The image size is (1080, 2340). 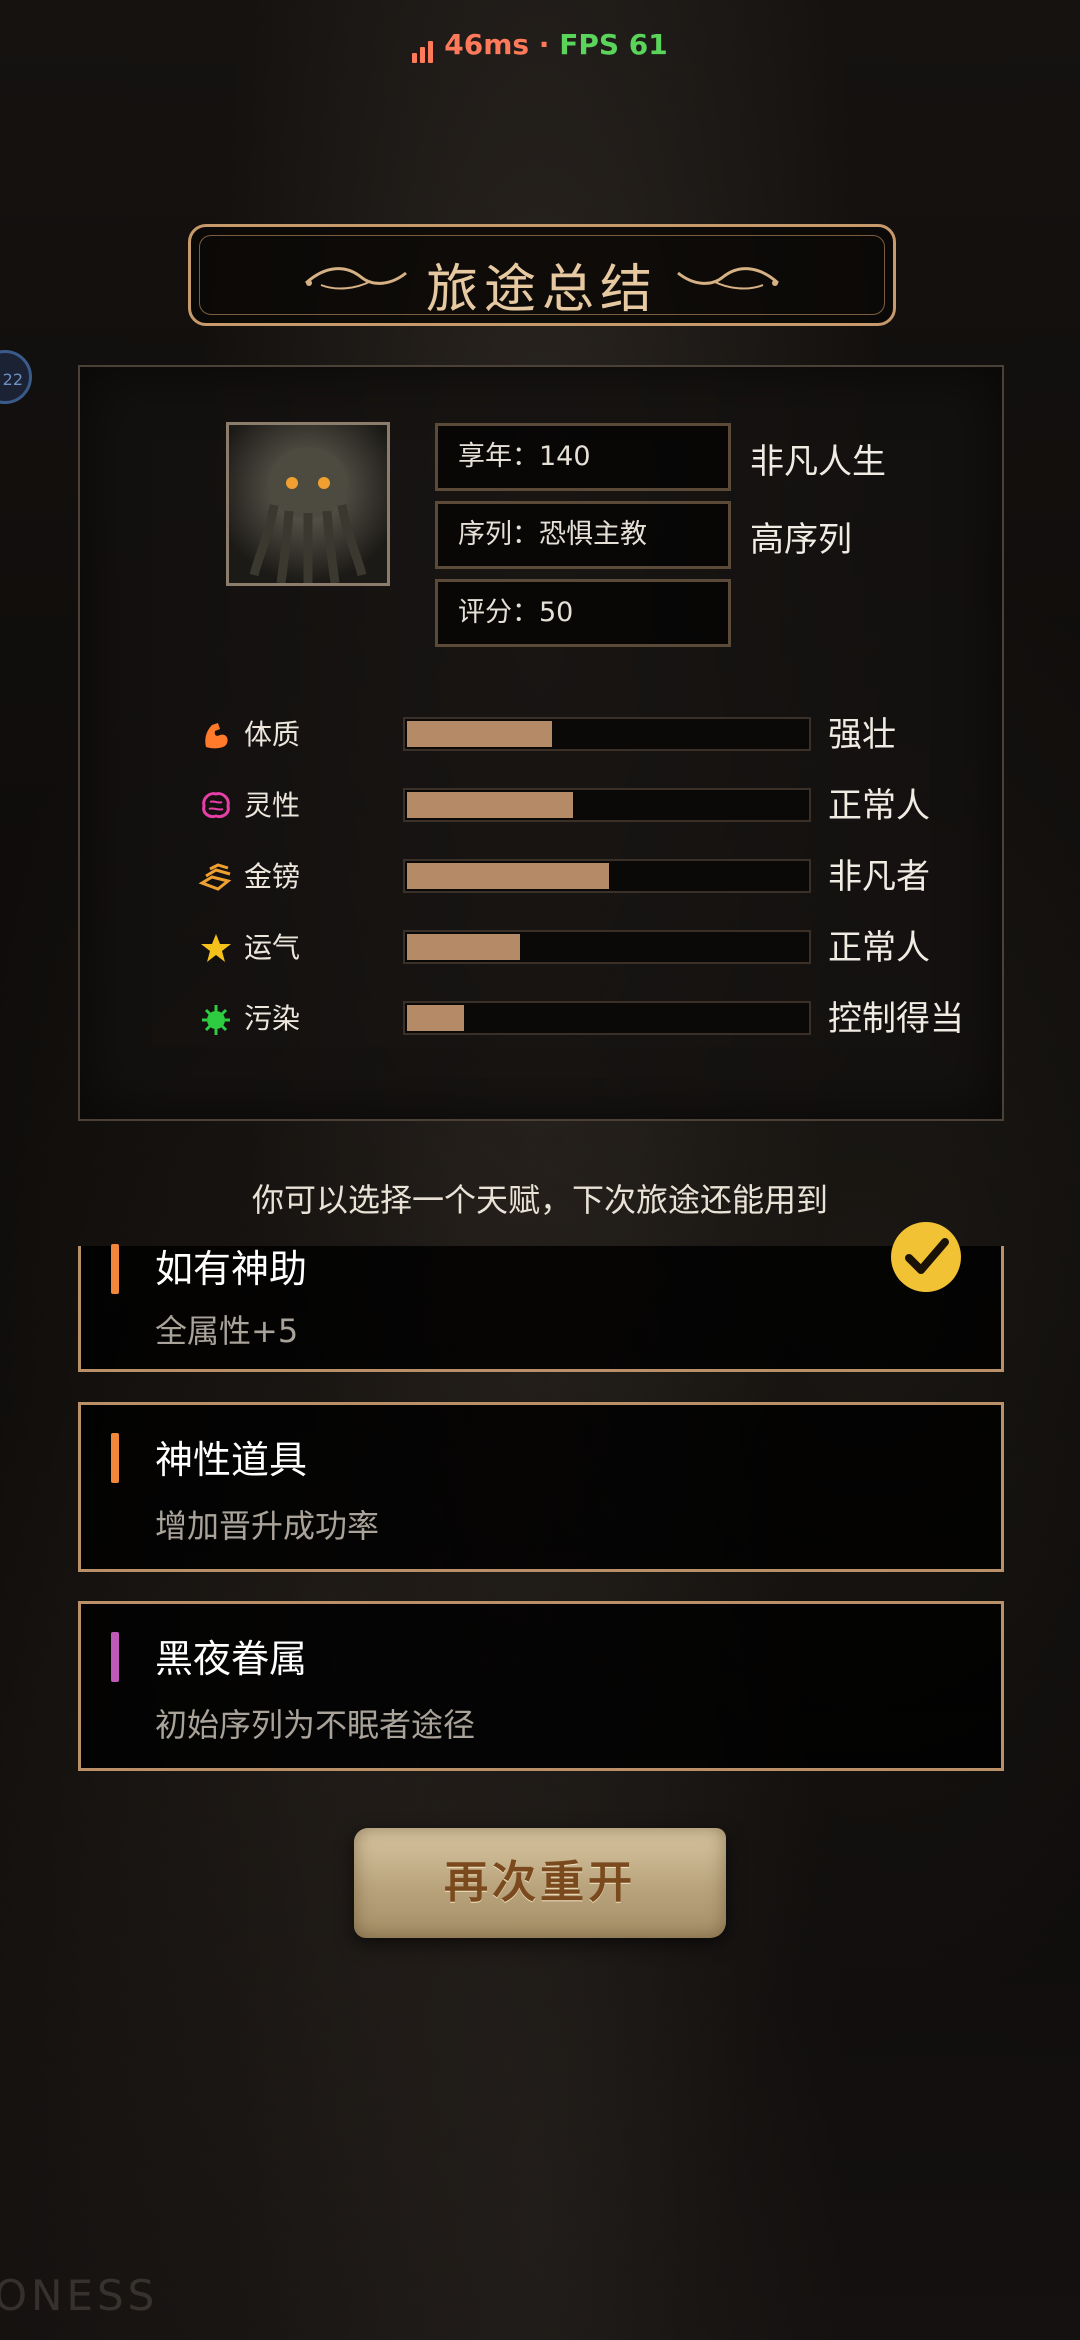 What do you see at coordinates (818, 462) in the screenshot?
I see `life-rating: 非凡人生` at bounding box center [818, 462].